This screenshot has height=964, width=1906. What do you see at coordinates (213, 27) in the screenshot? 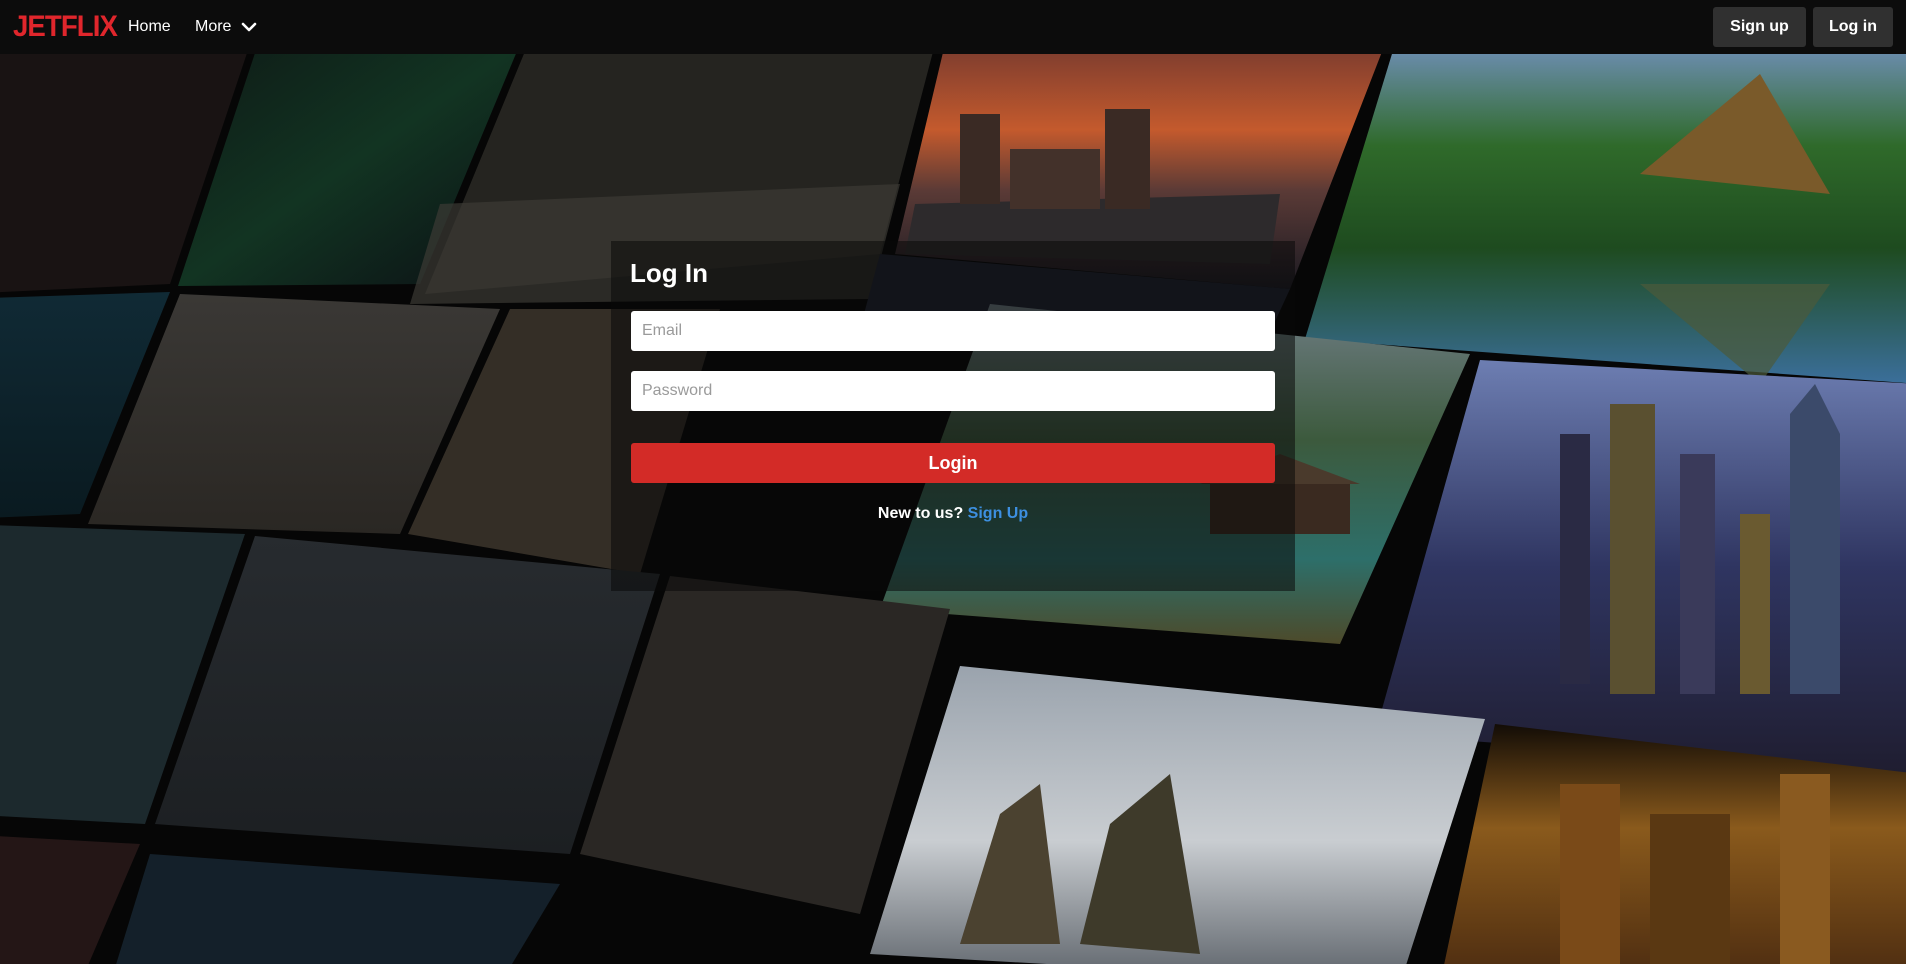
I see `nav-more-link: More` at bounding box center [213, 27].